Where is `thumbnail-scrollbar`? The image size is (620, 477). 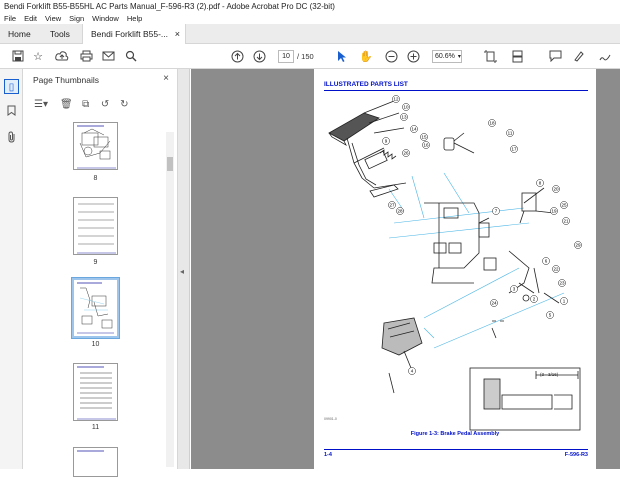 thumbnail-scrollbar is located at coordinates (170, 299).